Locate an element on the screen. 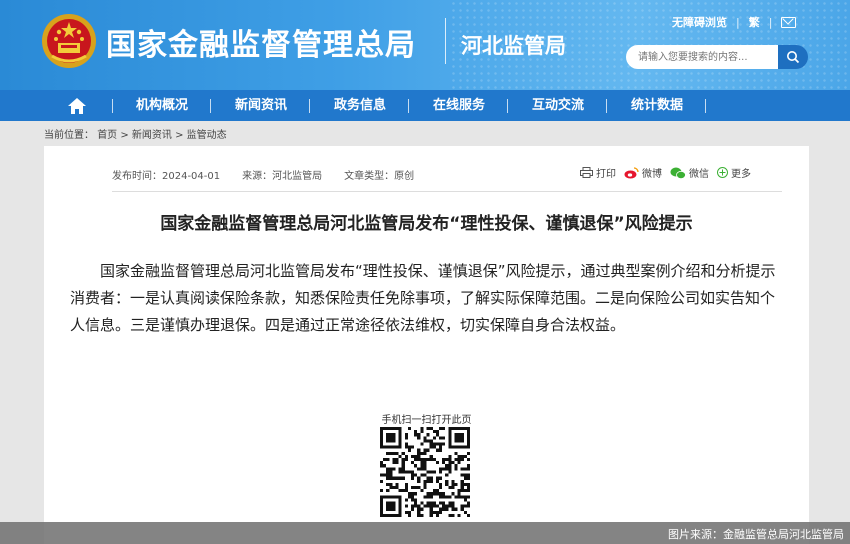 Image resolution: width=850 pixels, height=544 pixels. breadcrumb-prefix: 当前位置： is located at coordinates (69, 135).